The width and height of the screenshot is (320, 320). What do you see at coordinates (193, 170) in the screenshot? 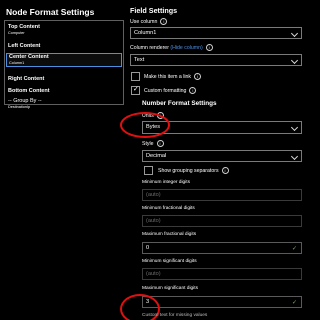
I see `show-grouping-label: Show grouping separators i` at bounding box center [193, 170].